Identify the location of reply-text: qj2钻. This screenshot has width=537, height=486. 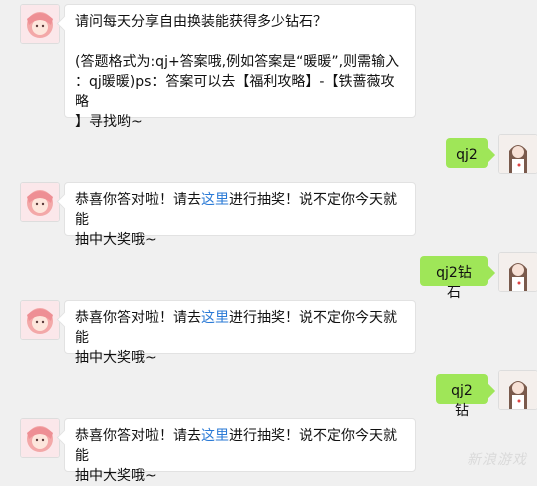
(462, 401).